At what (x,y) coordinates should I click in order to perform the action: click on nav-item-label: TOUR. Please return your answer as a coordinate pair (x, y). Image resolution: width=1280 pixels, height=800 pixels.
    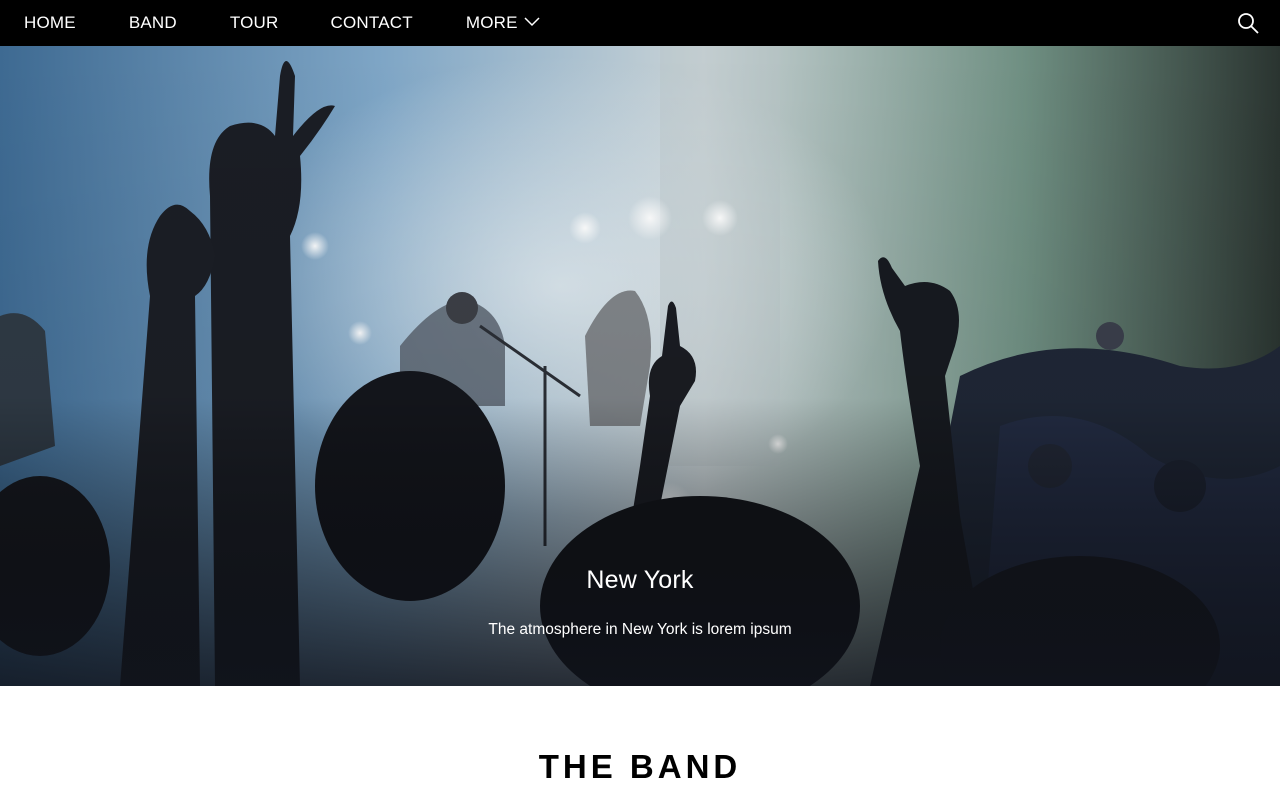
    Looking at the image, I should click on (254, 22).